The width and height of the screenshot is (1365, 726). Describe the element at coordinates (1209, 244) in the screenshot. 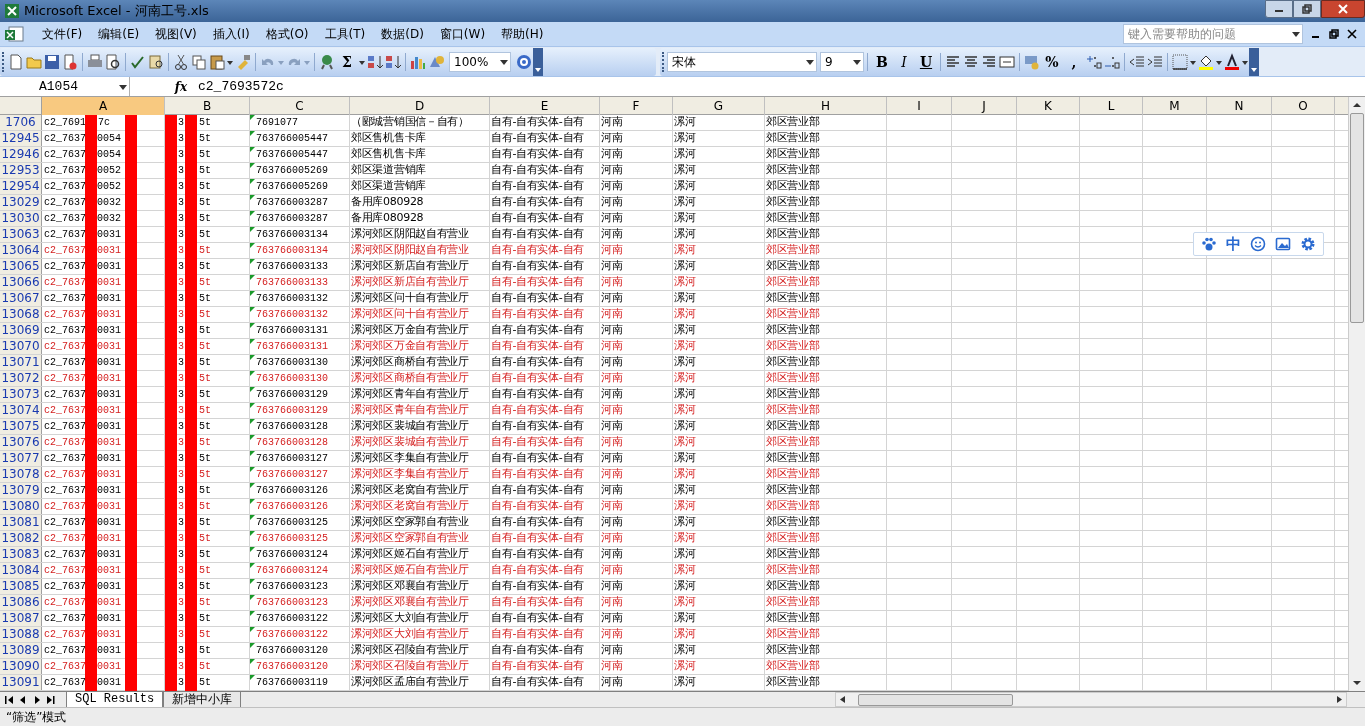

I see `paw-icon` at that location.